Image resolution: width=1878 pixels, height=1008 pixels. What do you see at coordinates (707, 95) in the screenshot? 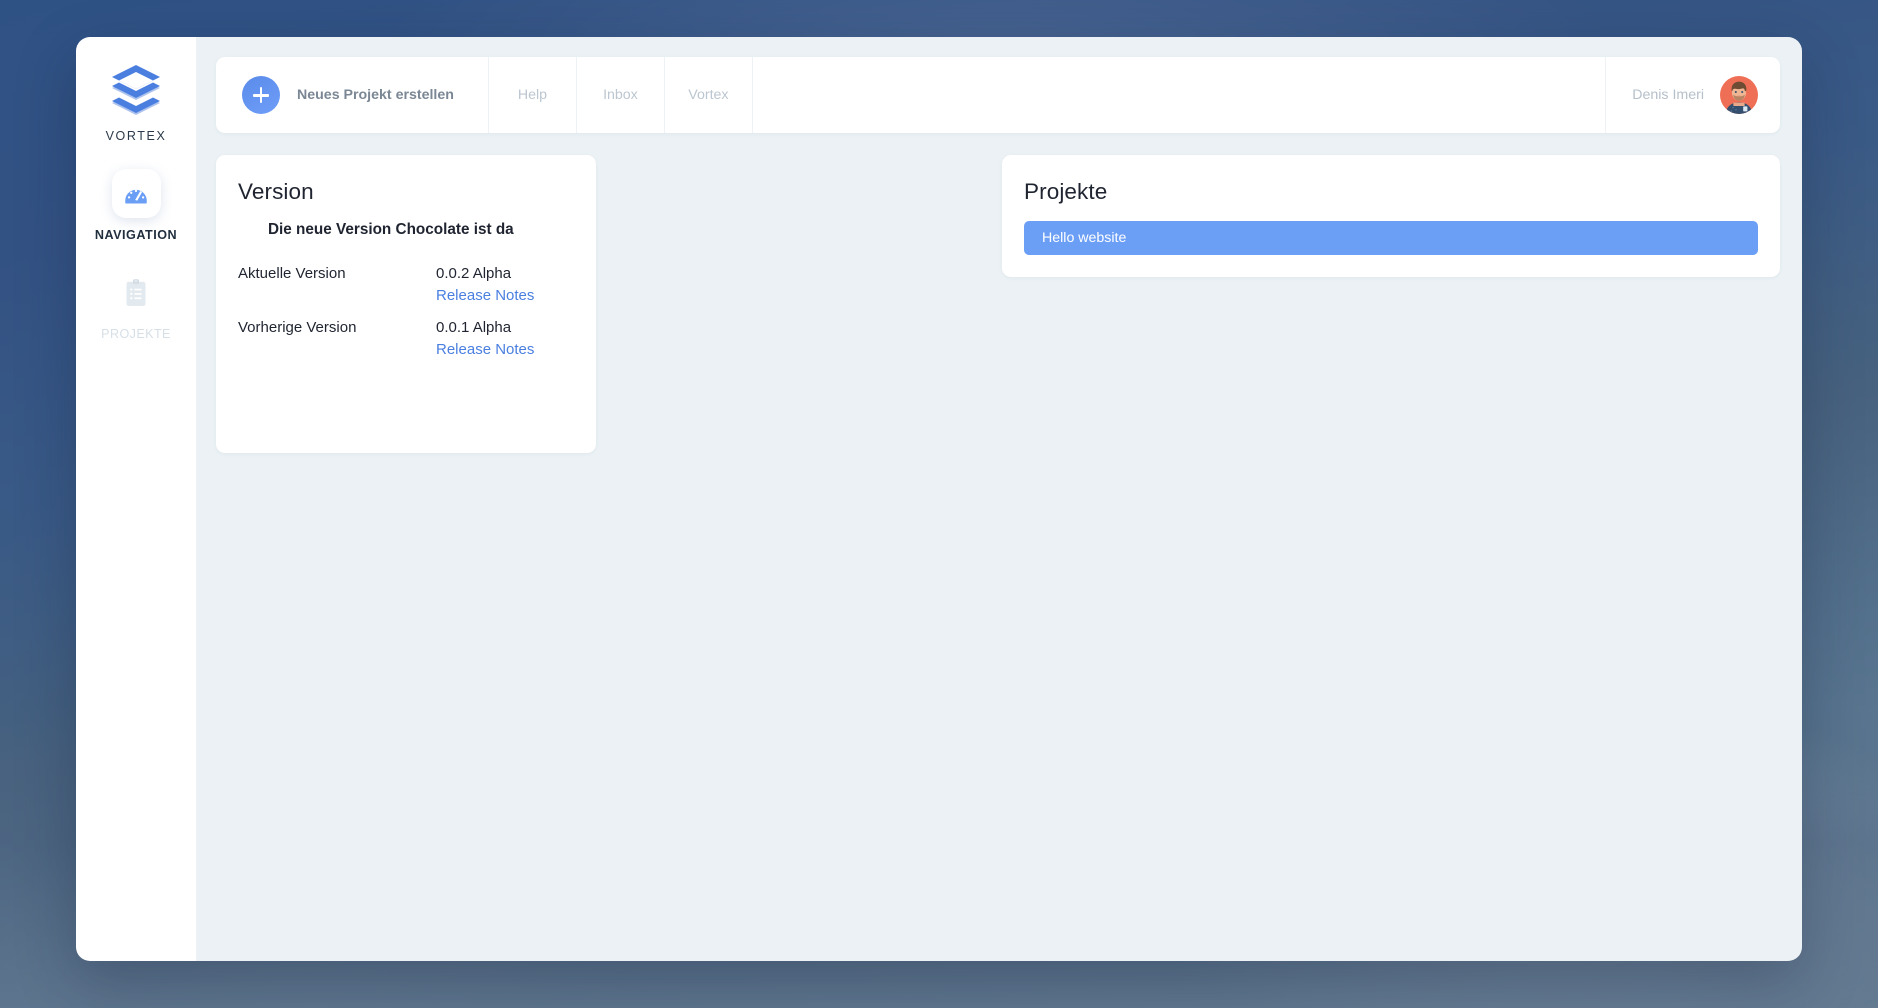
I see `topnav-link-vortex: Vortex` at bounding box center [707, 95].